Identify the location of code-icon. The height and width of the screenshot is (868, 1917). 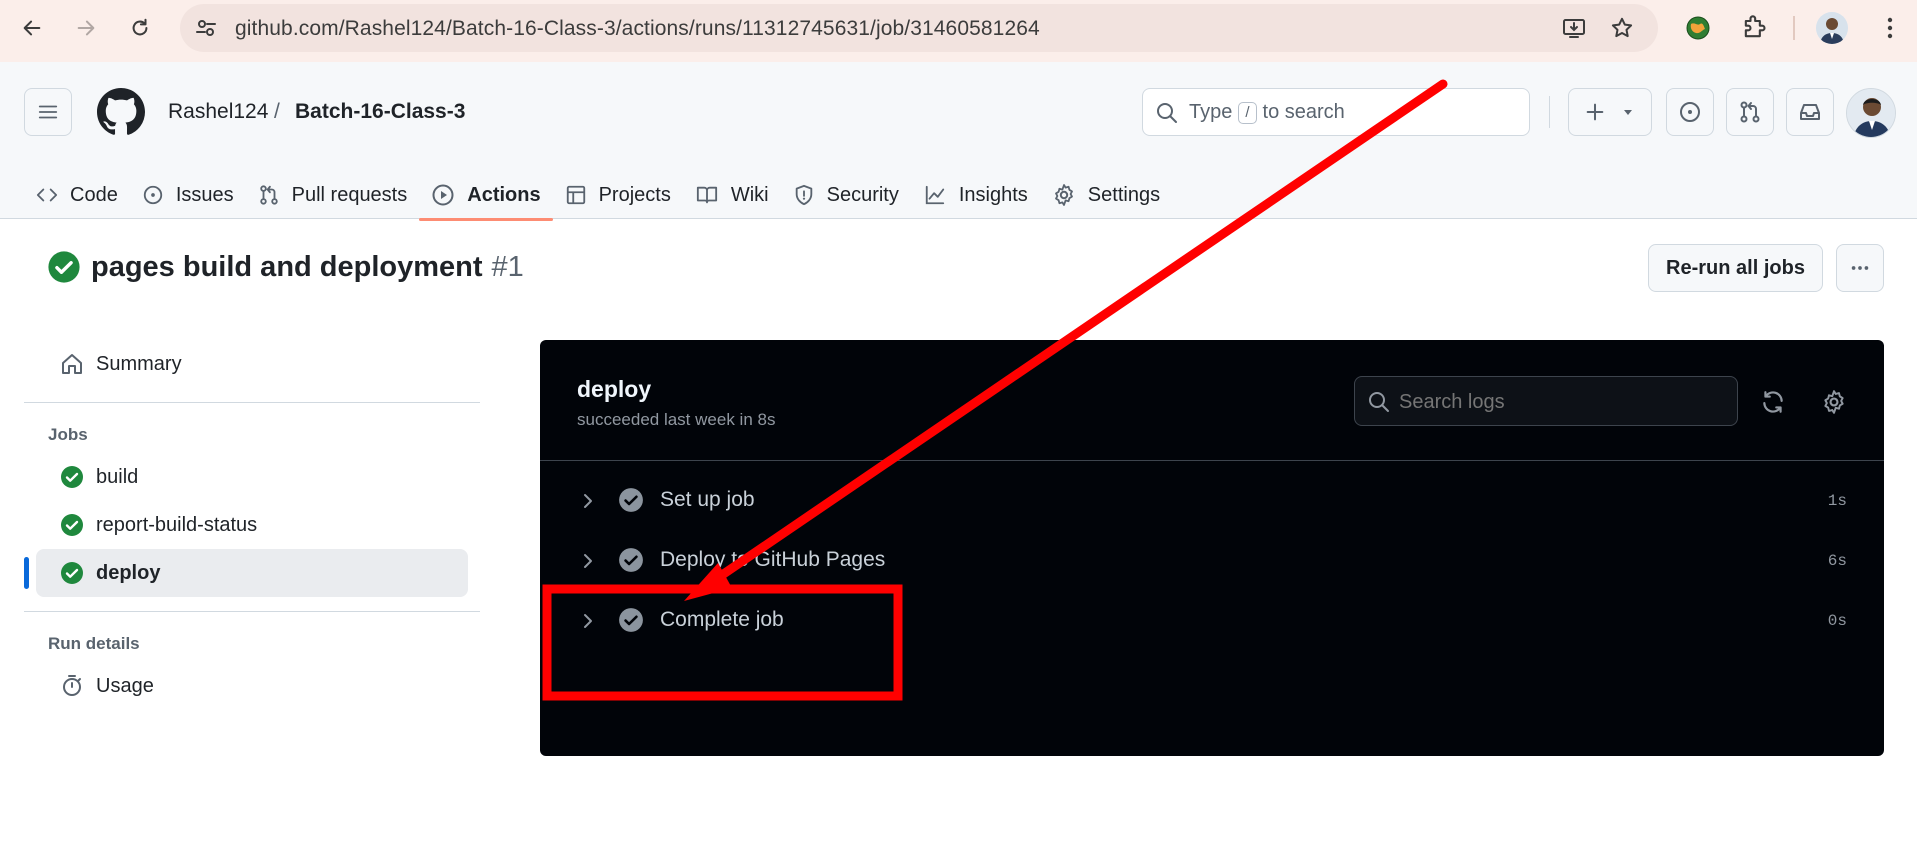
(47, 195).